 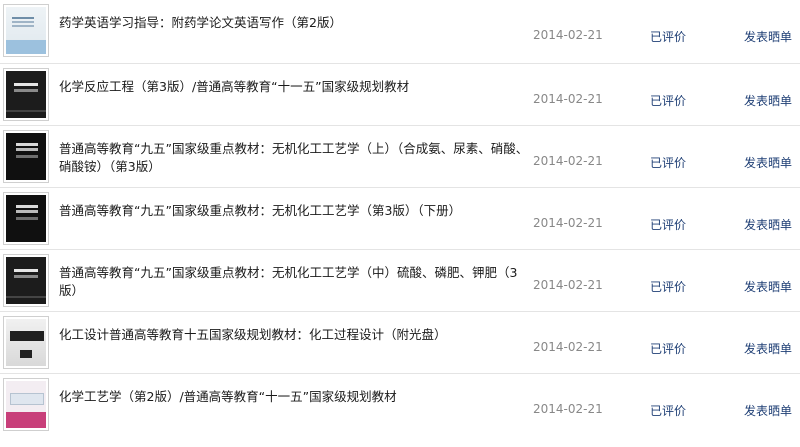 What do you see at coordinates (294, 211) in the screenshot?
I see `book-title-link: 普通高等教育“九五”国家级重点教材：无机化工工艺学（第3版）（下册）` at bounding box center [294, 211].